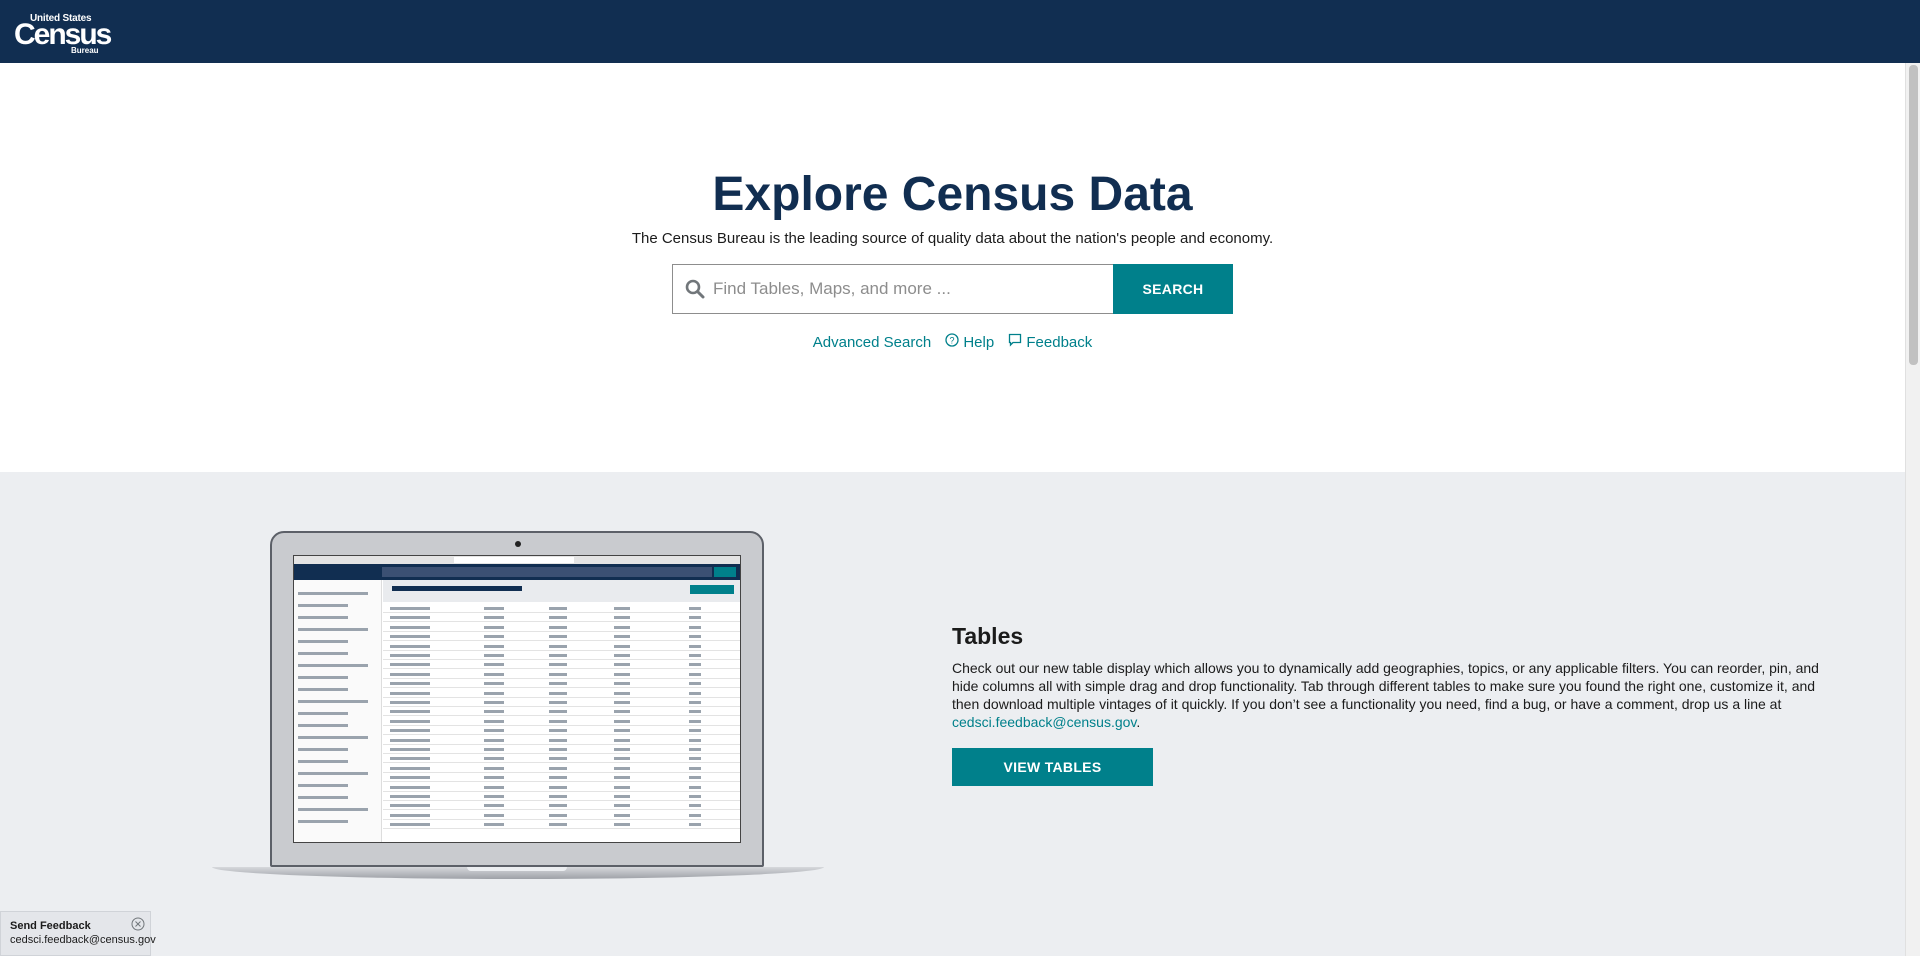 Image resolution: width=1920 pixels, height=956 pixels. I want to click on help-link: ? Help, so click(969, 342).